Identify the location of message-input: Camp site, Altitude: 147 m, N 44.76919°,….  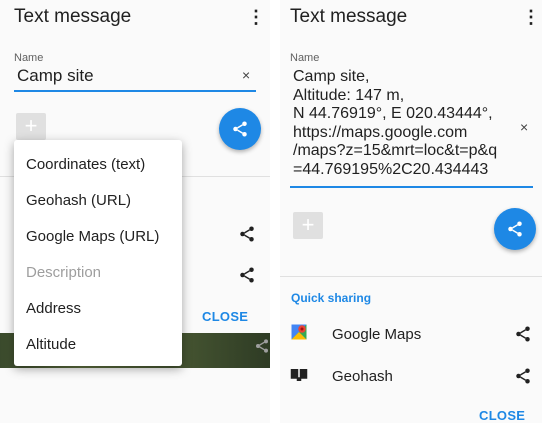
(404, 123).